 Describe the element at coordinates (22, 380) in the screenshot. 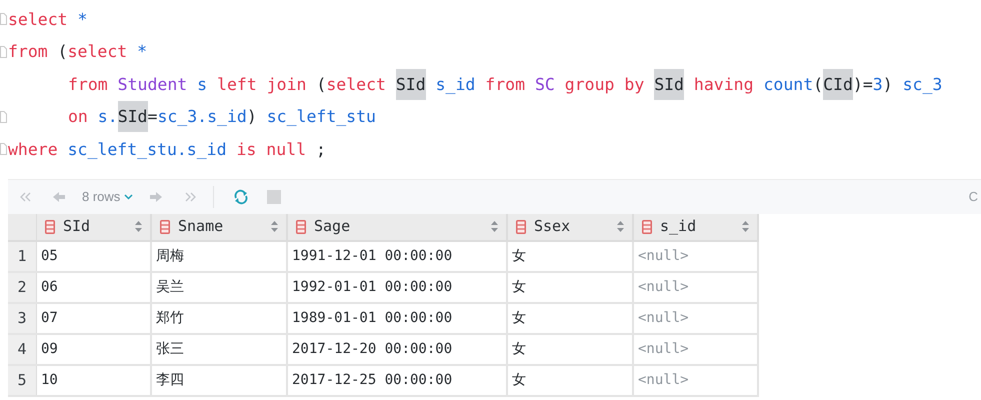

I see `row-number: 5` at that location.